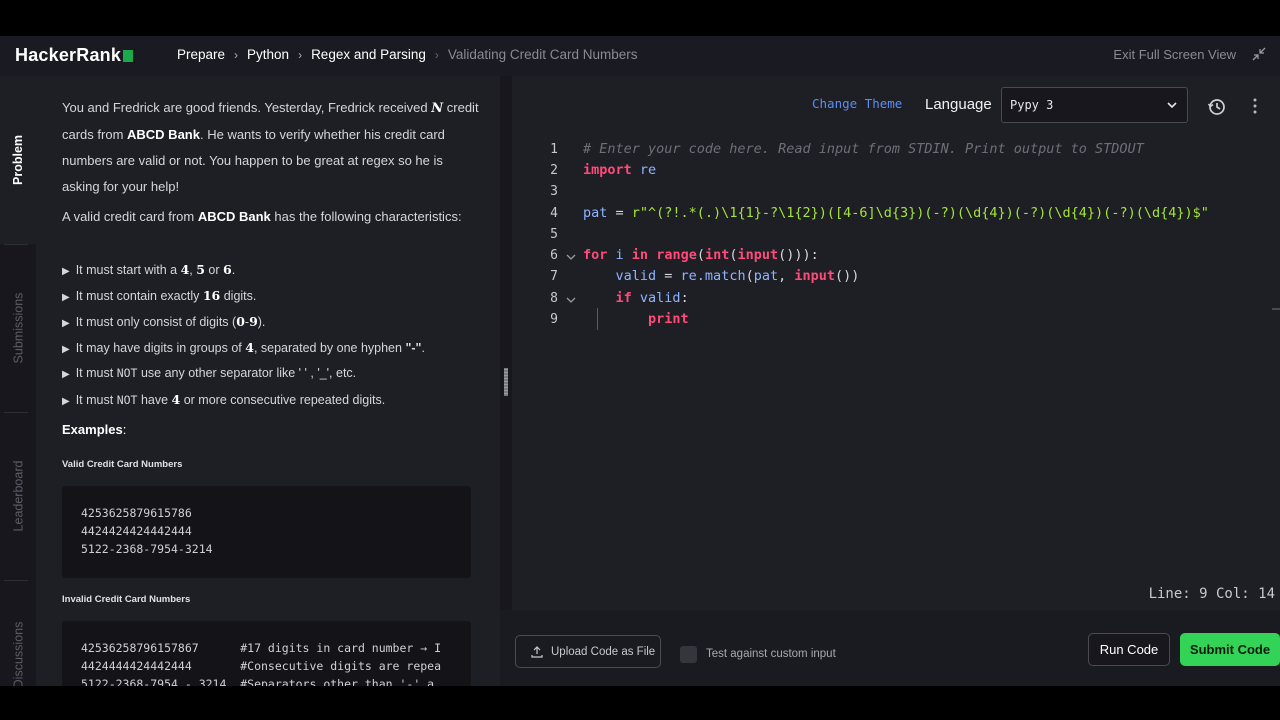 The height and width of the screenshot is (720, 1280). What do you see at coordinates (554, 191) in the screenshot?
I see `line-number: 3` at bounding box center [554, 191].